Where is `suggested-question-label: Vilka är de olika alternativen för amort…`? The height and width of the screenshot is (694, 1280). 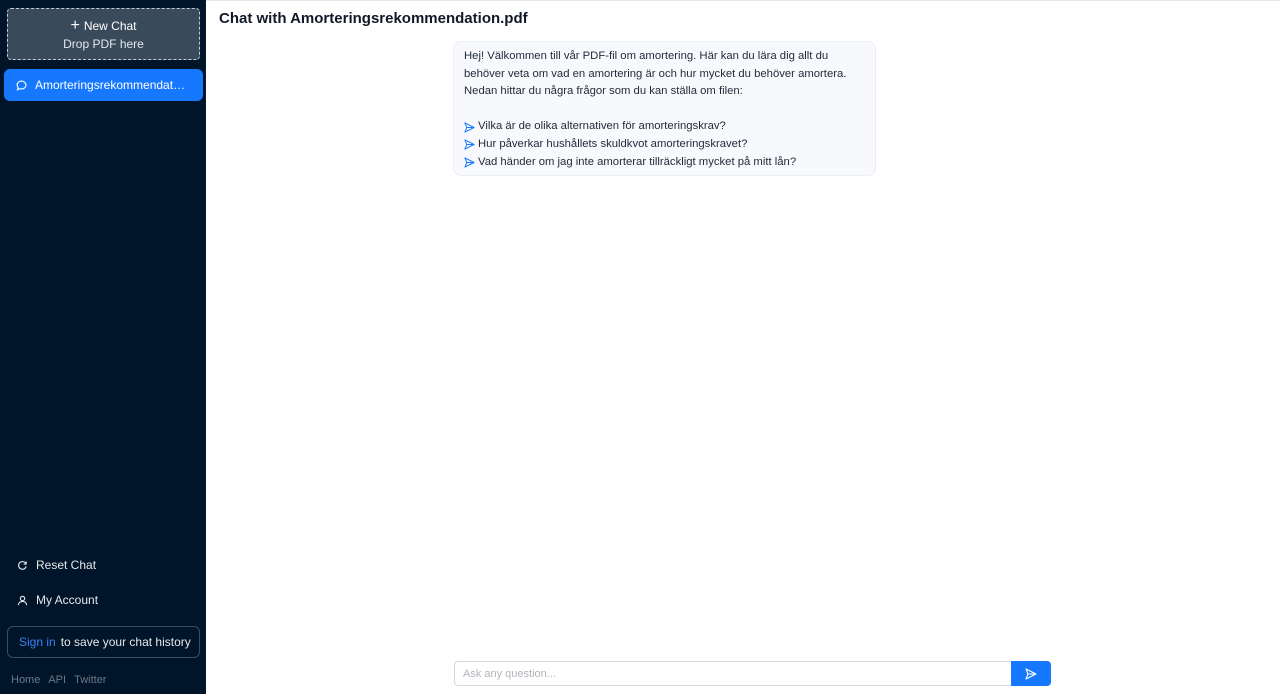 suggested-question-label: Vilka är de olika alternativen för amort… is located at coordinates (602, 126).